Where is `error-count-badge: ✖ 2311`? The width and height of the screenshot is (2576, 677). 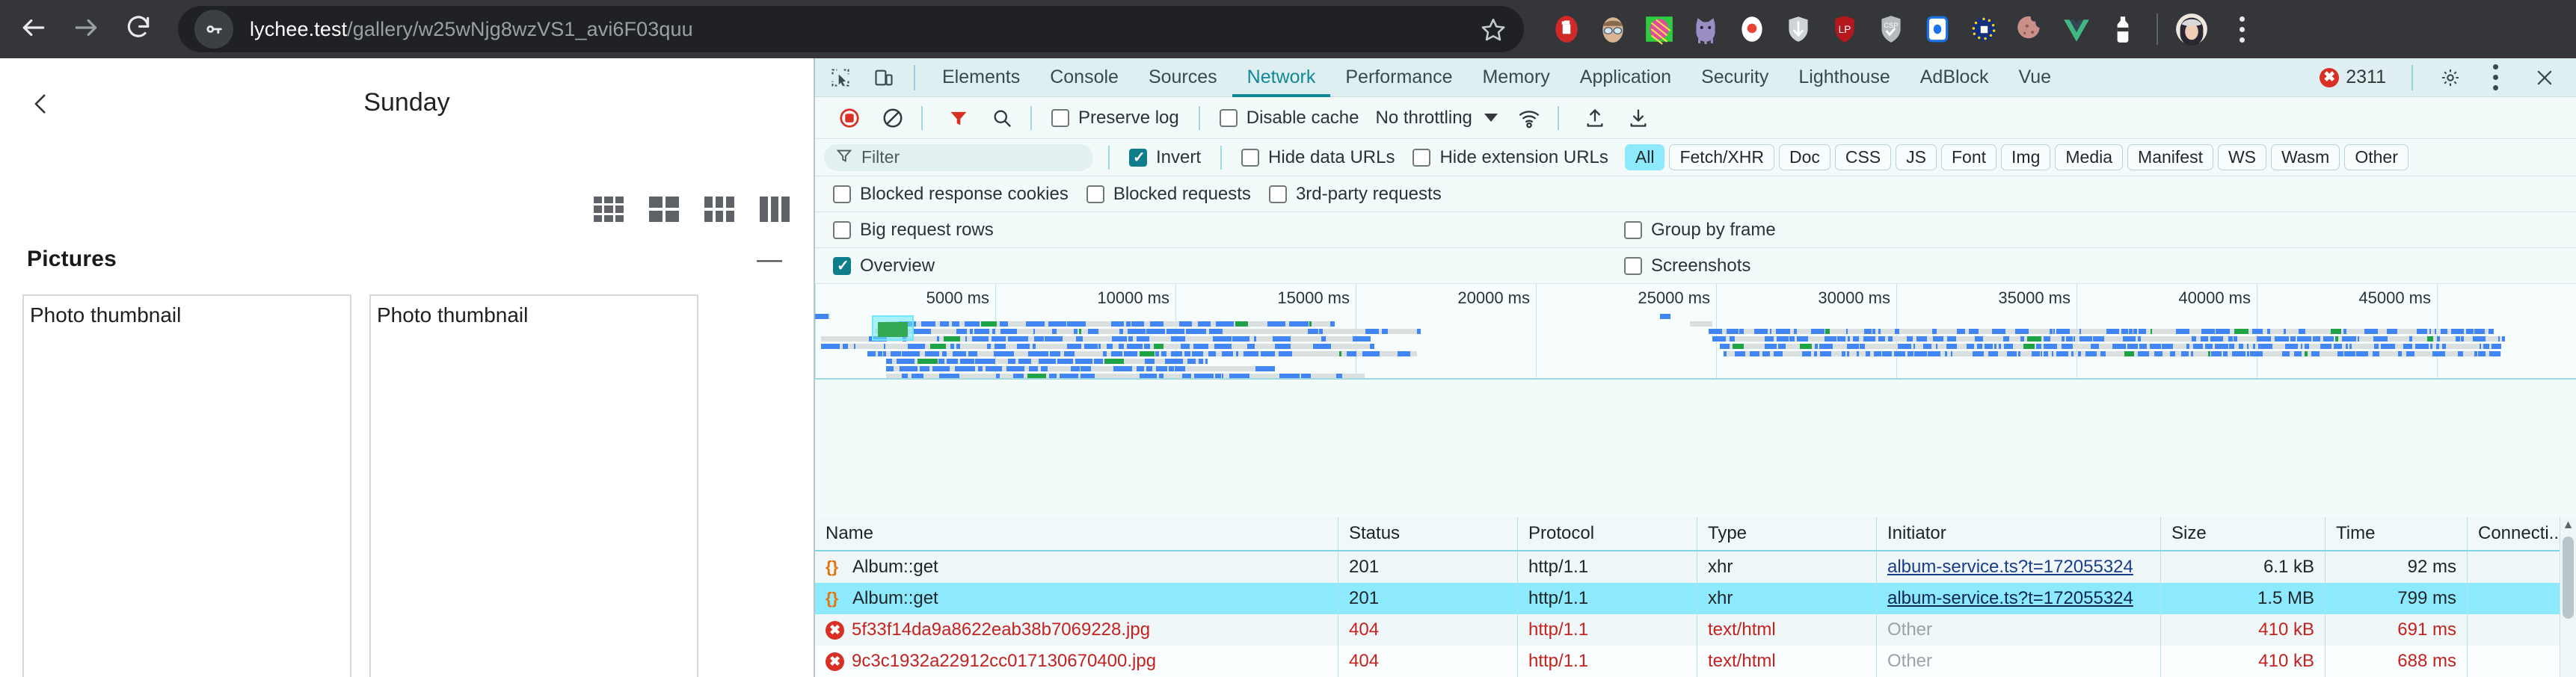 error-count-badge: ✖ 2311 is located at coordinates (2353, 77).